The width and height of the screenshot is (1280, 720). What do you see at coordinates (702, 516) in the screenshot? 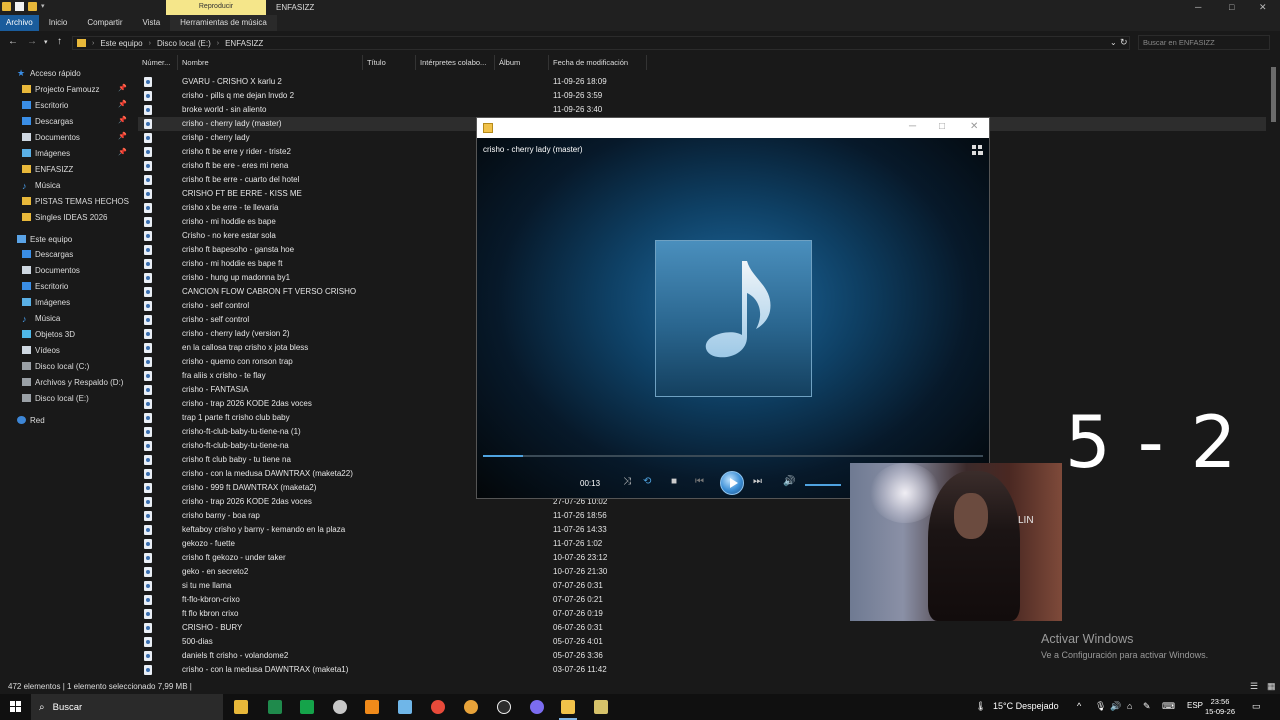
I see `table-row: crisho barny - boa rap 11-07-26 18:56` at bounding box center [702, 516].